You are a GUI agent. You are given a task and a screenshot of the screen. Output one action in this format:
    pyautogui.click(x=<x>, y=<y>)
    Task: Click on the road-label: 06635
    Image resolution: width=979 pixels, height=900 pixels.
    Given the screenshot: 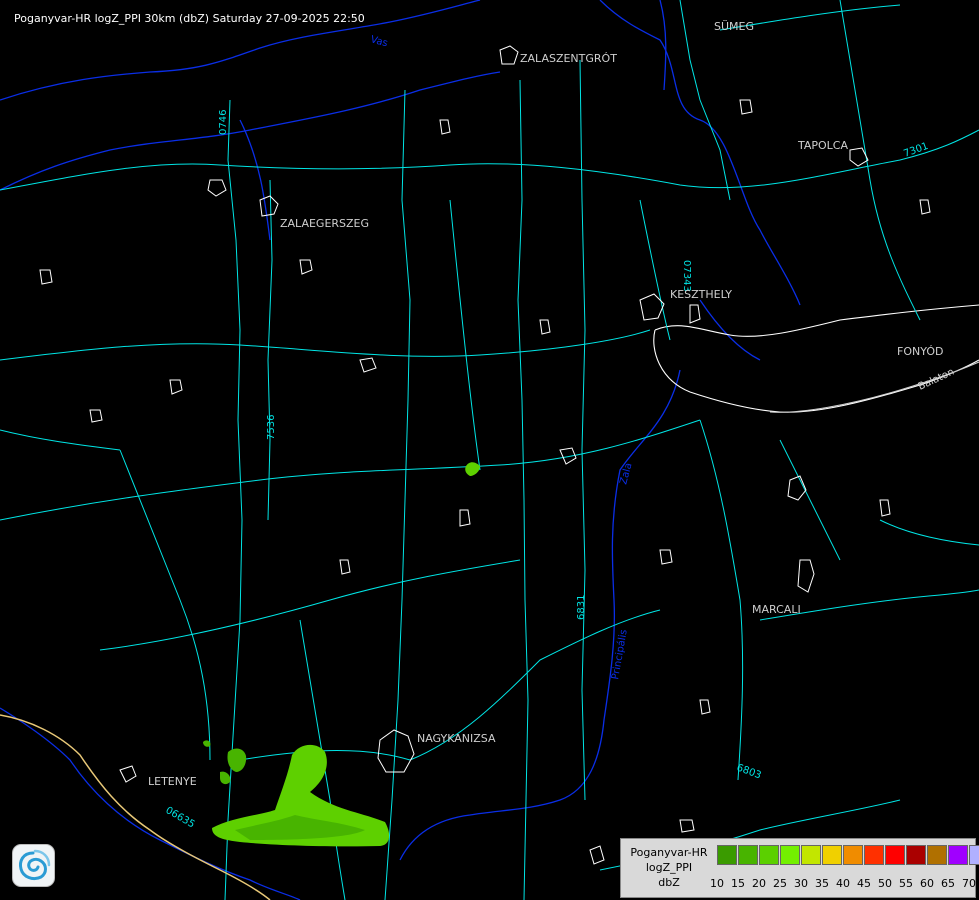 What is the action you would take?
    pyautogui.click(x=180, y=817)
    